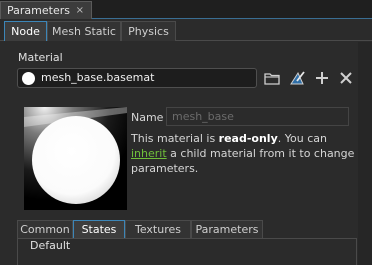 The height and width of the screenshot is (265, 372). What do you see at coordinates (147, 117) in the screenshot?
I see `name-label: Name` at bounding box center [147, 117].